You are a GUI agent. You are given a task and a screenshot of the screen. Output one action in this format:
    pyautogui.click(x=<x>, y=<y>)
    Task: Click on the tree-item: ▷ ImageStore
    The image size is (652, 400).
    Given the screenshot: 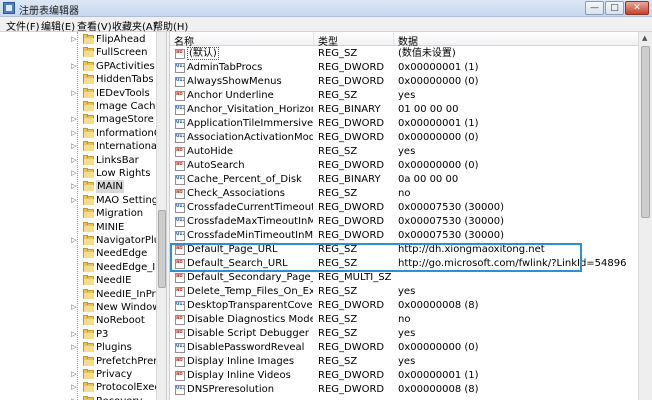 What is the action you would take?
    pyautogui.click(x=80, y=119)
    